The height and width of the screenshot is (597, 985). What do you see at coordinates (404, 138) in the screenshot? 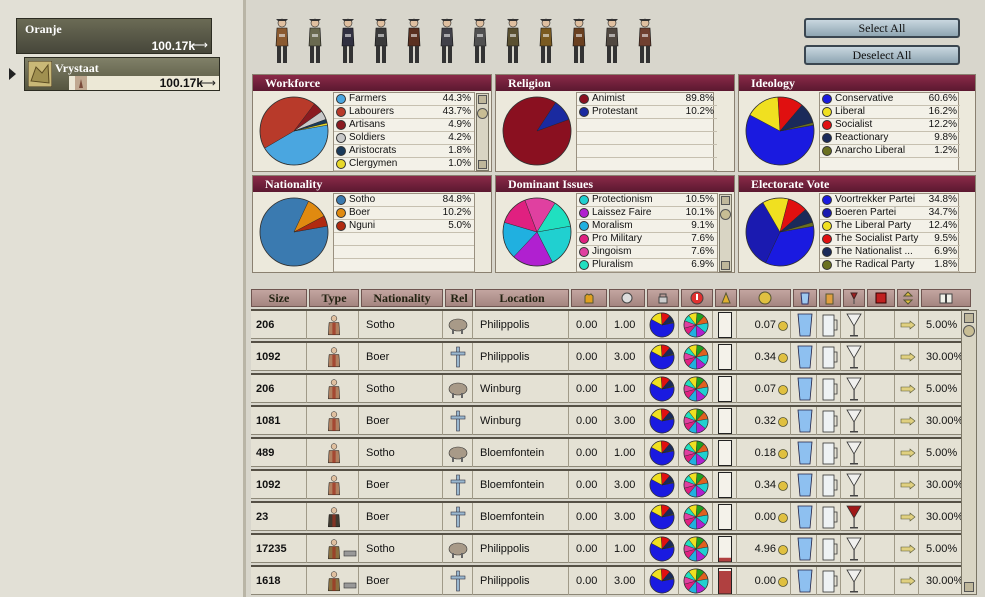
I see `legend-row: Soldiers 4.2%` at bounding box center [404, 138].